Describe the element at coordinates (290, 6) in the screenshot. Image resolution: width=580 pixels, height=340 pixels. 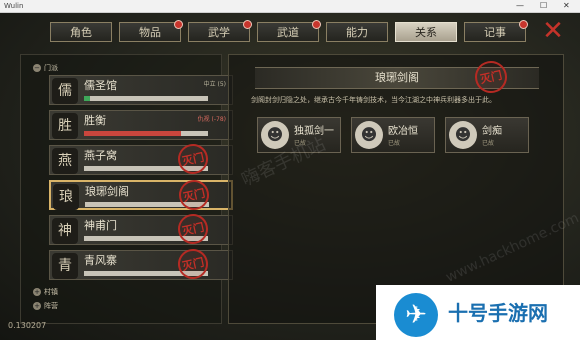
I see `title-bar: Wulin — ☐ ✕` at that location.